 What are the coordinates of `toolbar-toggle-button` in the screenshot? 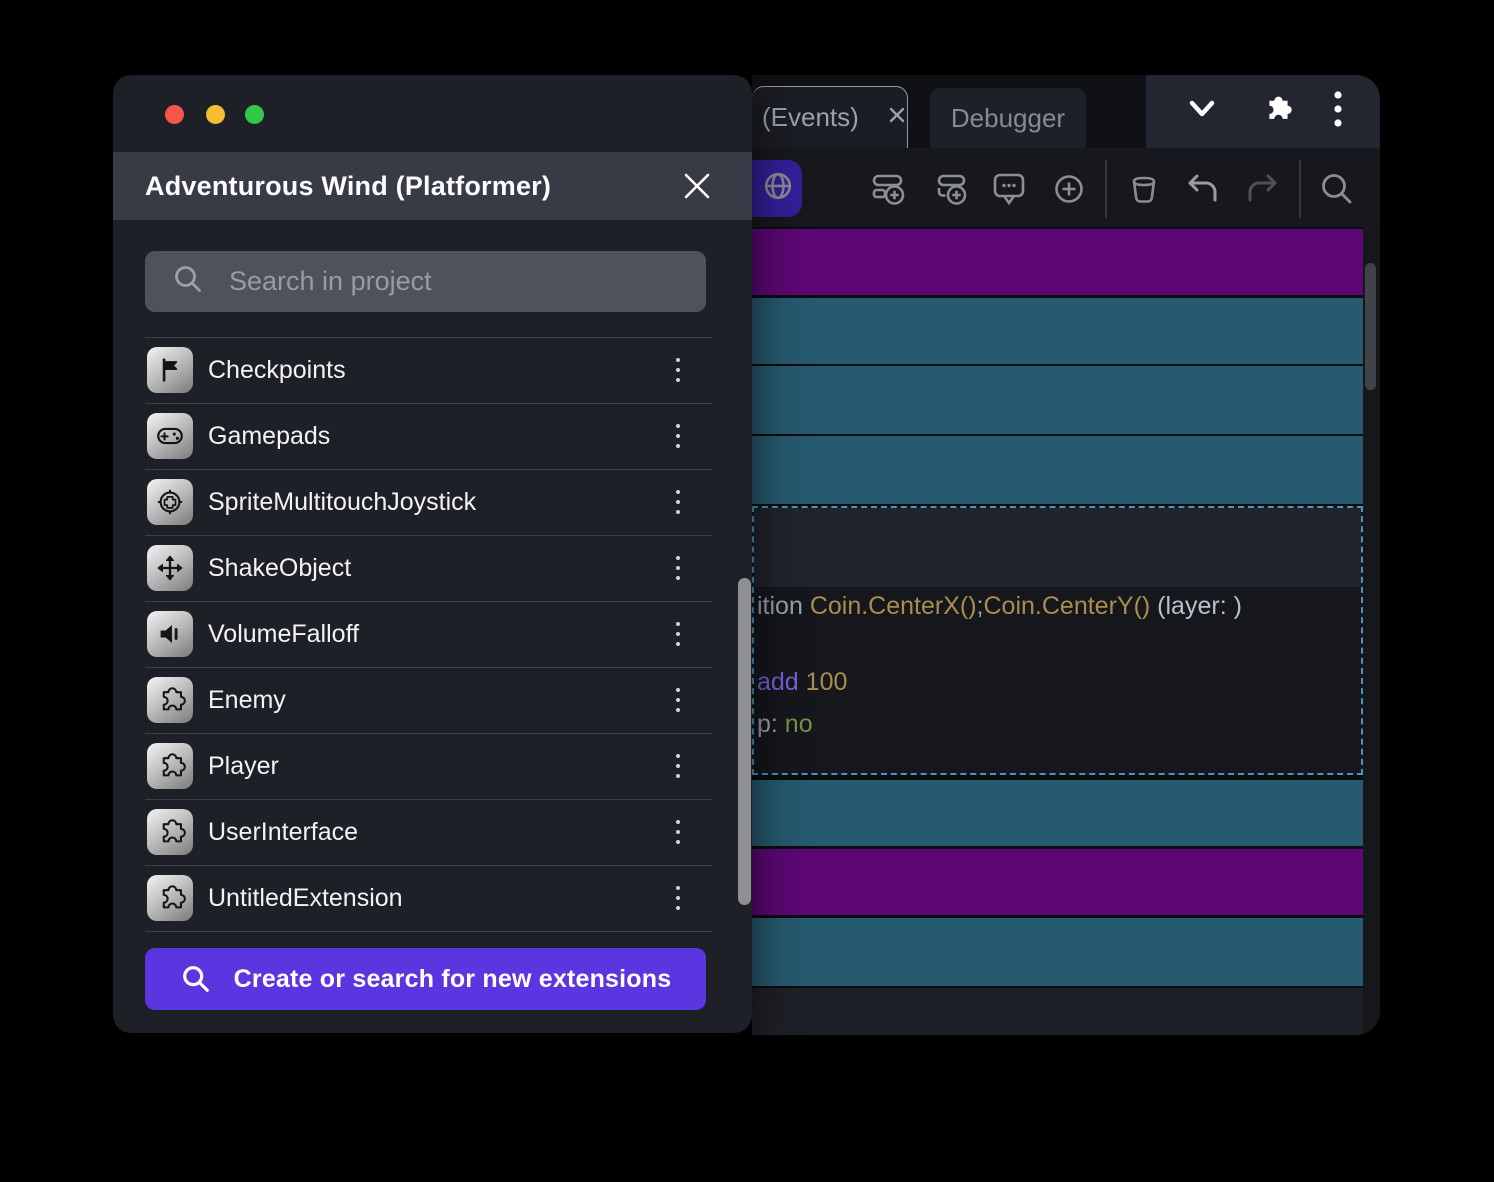 It's located at (777, 188).